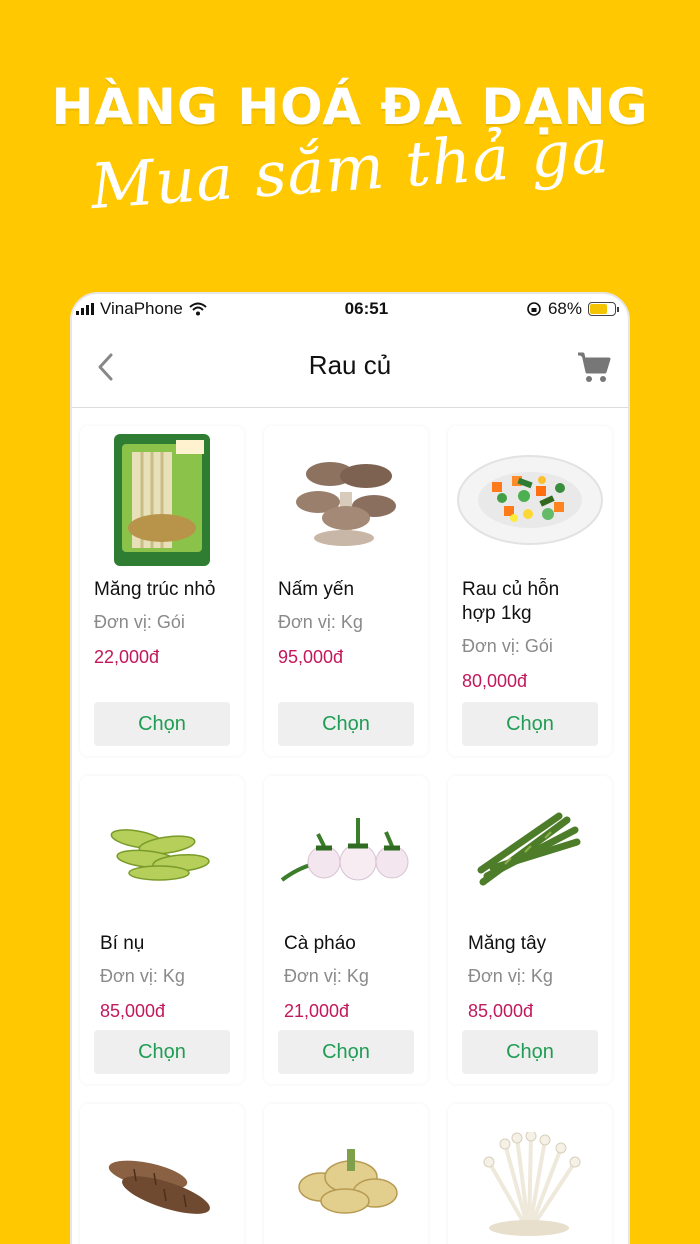 Image resolution: width=700 pixels, height=1244 pixels. What do you see at coordinates (511, 601) in the screenshot?
I see `product-name: Rau củ hỗn hợp 1kg` at bounding box center [511, 601].